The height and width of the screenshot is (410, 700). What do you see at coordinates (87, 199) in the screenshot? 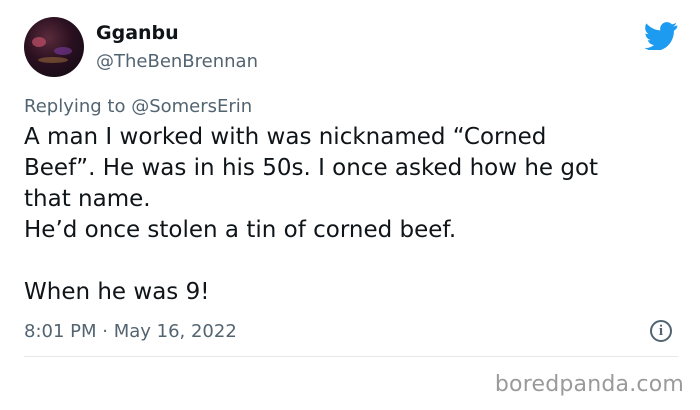
I see `tweet-body-line: that name.` at bounding box center [87, 199].